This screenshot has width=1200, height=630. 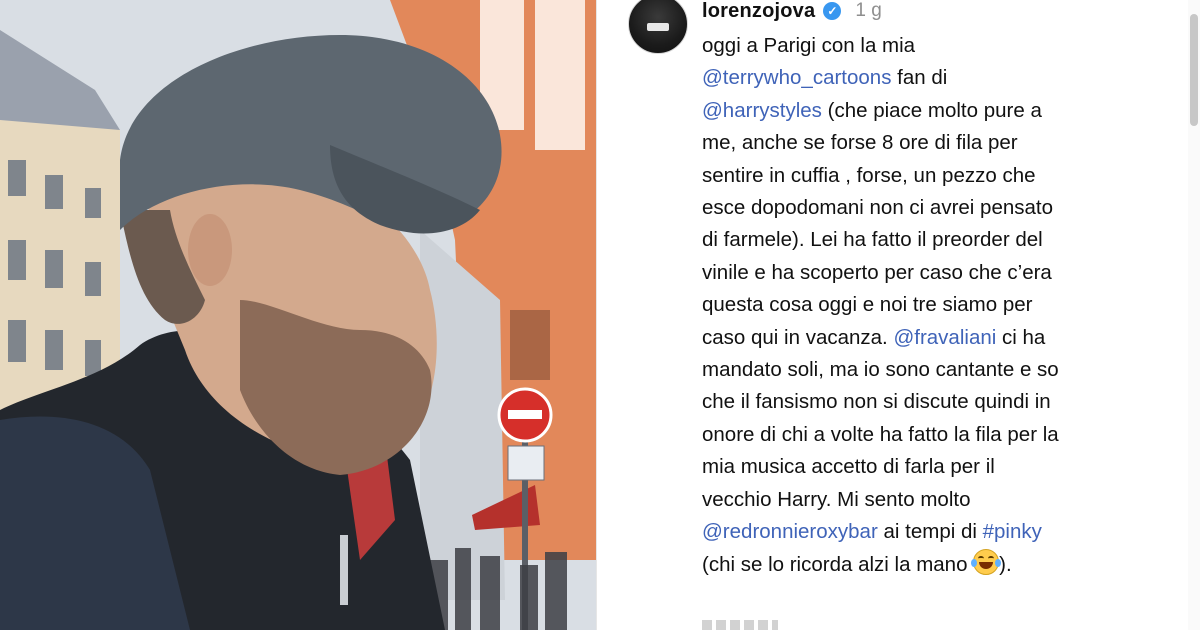 I want to click on truncated-next-line, so click(x=752, y=625).